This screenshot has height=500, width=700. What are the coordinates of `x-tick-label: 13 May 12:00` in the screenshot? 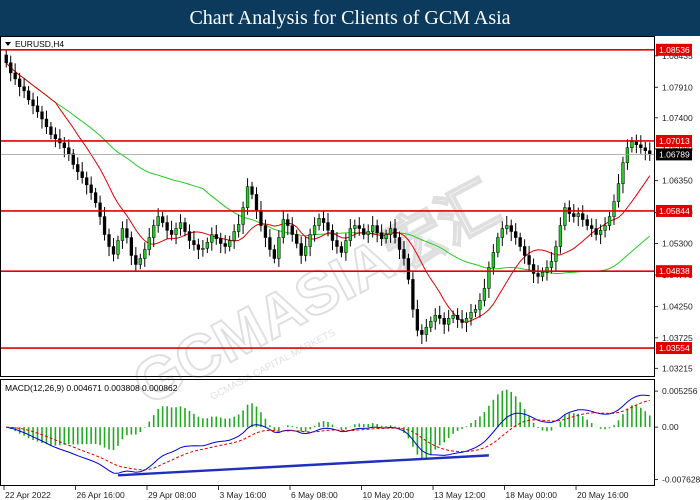 It's located at (460, 495).